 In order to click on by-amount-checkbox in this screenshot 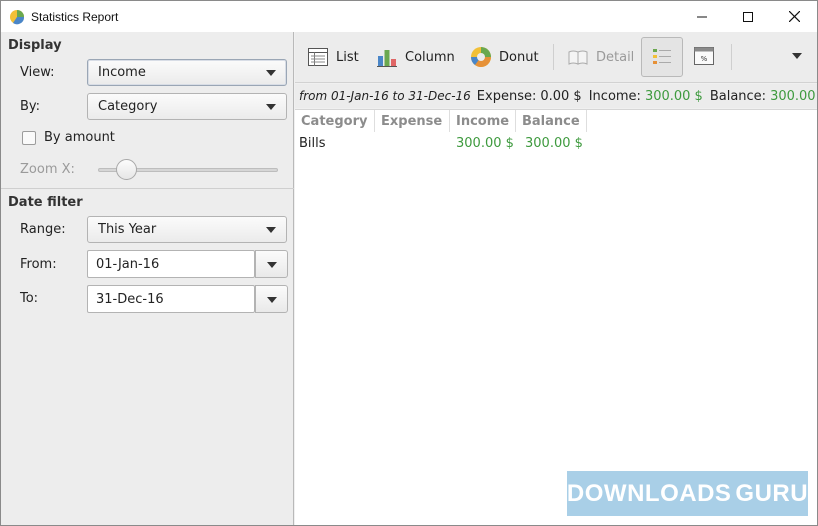, I will do `click(29, 138)`.